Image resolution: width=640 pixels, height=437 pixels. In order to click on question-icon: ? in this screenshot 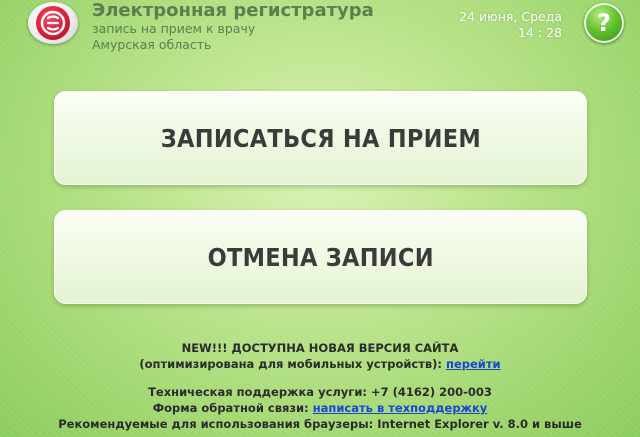, I will do `click(604, 23)`.